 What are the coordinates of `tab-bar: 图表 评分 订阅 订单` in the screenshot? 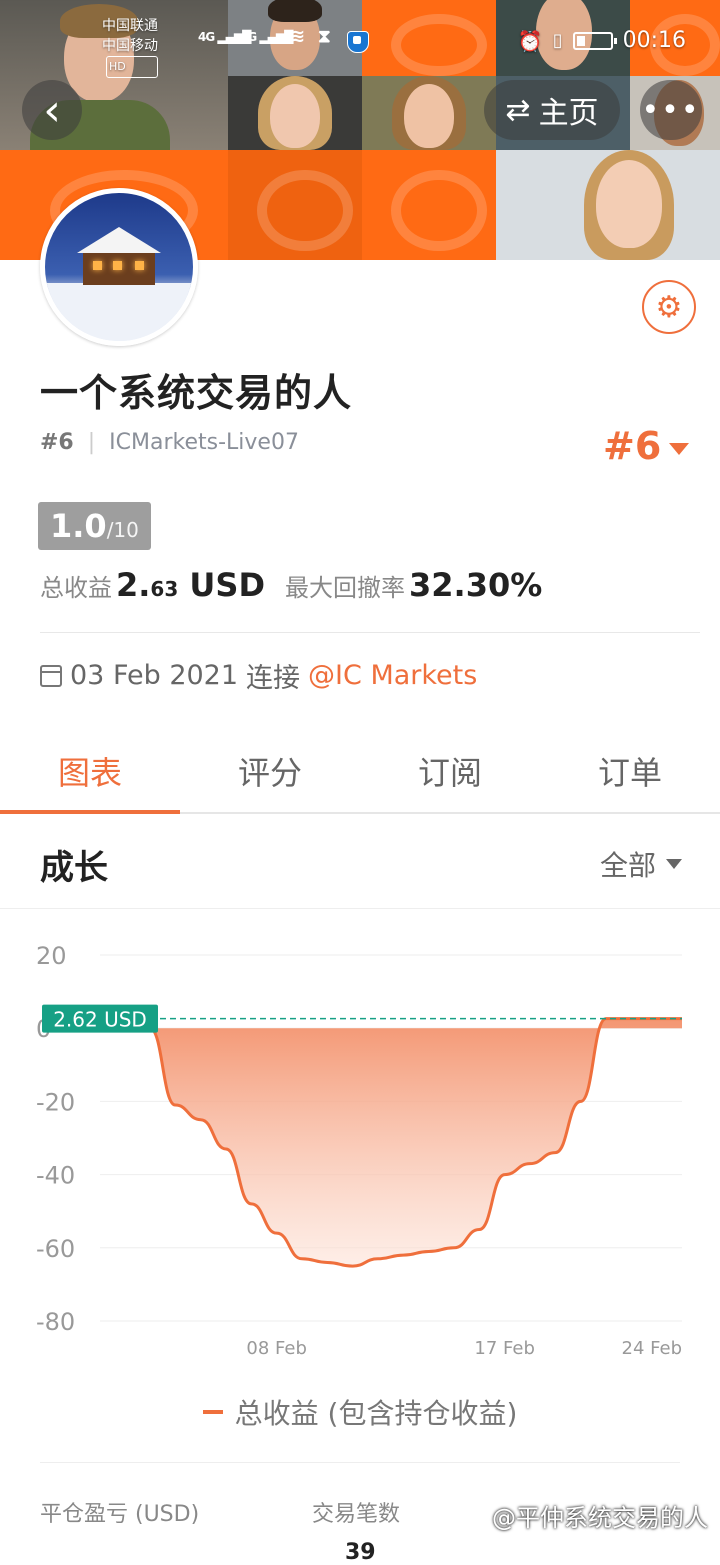 It's located at (360, 776).